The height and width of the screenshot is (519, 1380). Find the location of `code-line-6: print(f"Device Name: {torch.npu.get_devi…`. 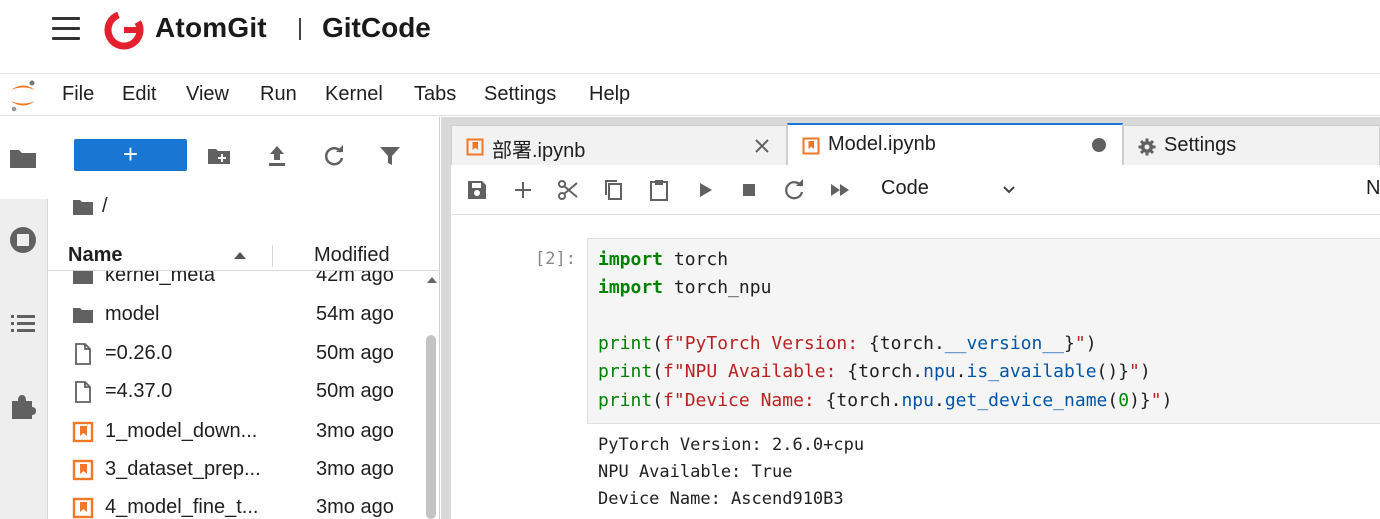

code-line-6: print(f"Device Name: {torch.npu.get_devi… is located at coordinates (885, 400).